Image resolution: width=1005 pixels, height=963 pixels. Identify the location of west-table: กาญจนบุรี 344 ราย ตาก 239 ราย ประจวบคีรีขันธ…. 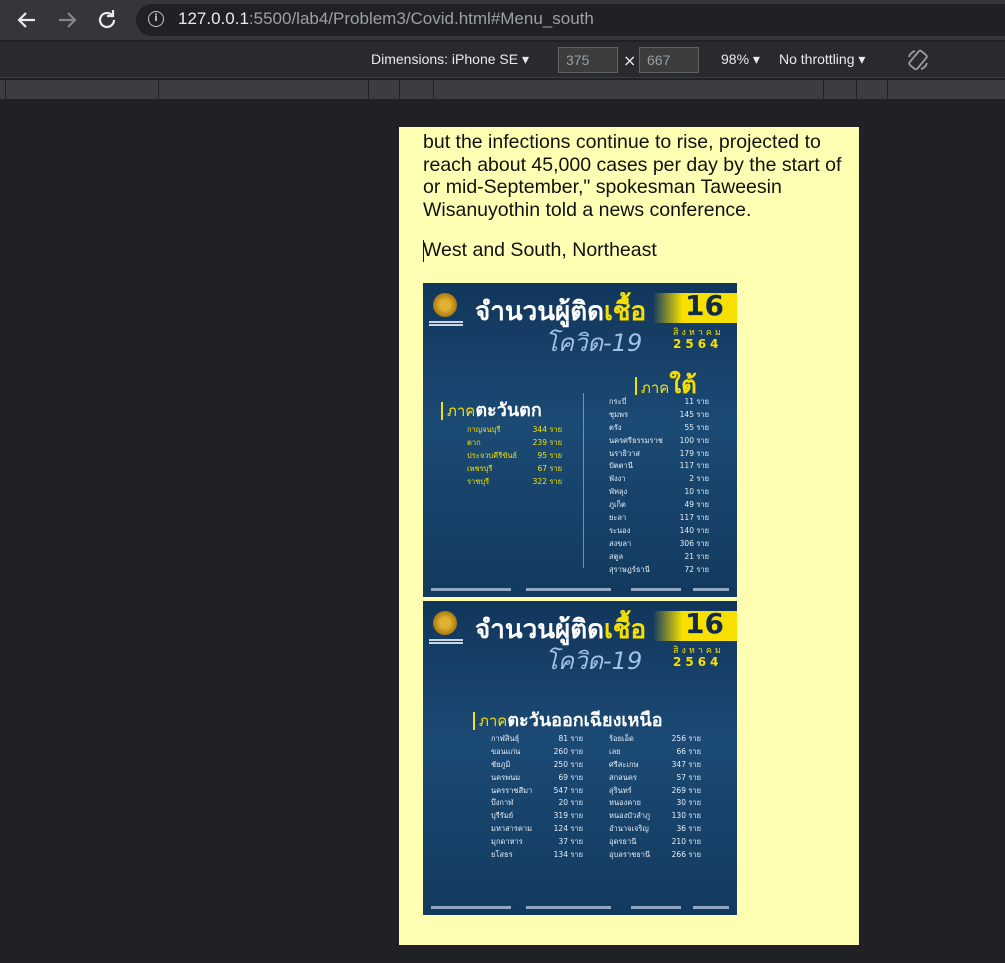
(514, 456).